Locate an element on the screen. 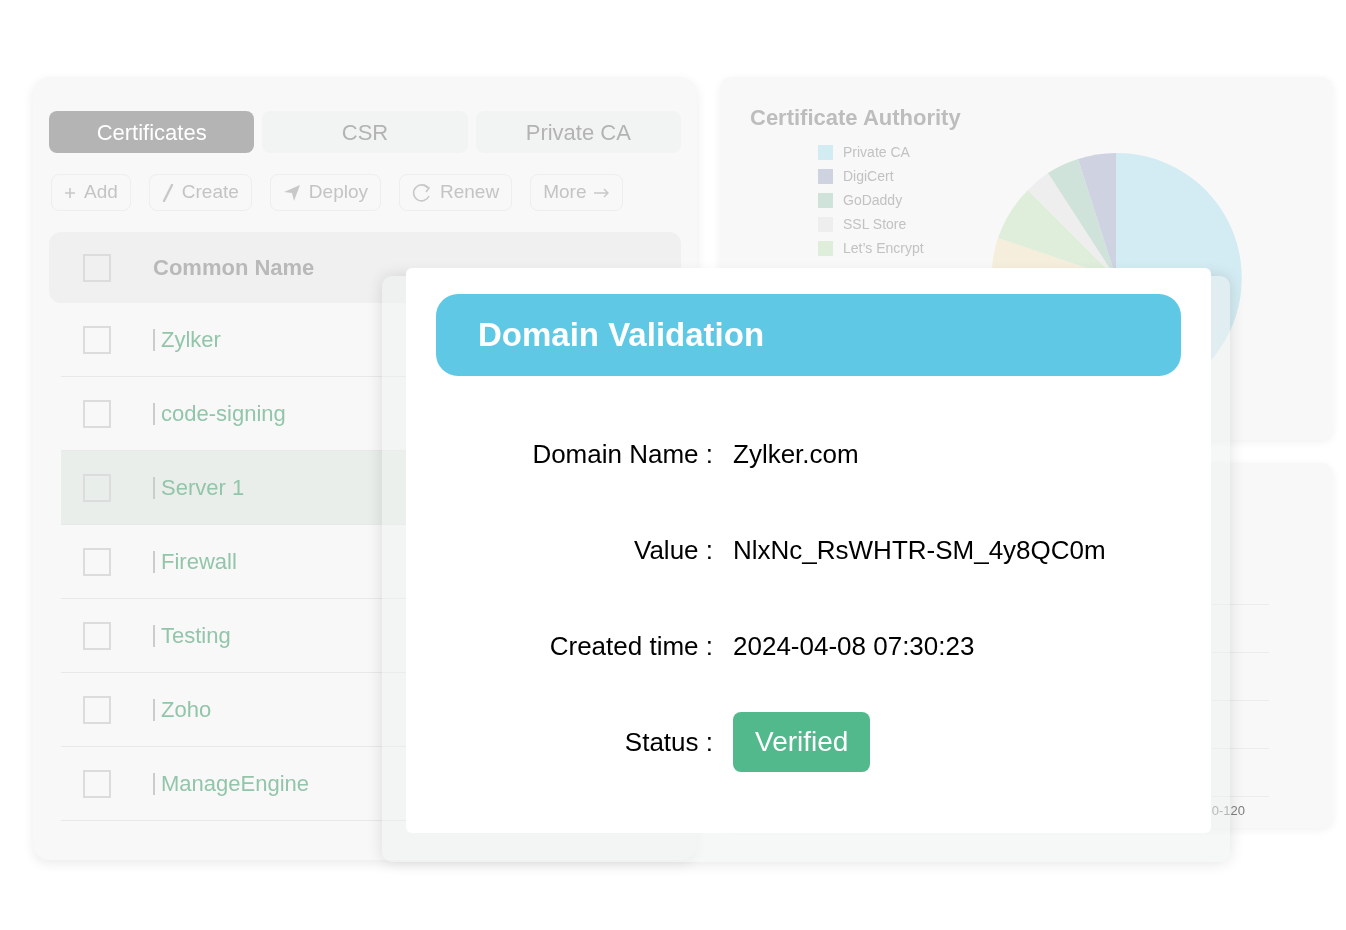 This screenshot has width=1346, height=930. field-value: NlxNc_RsWHTR-SM_4y8QC0m is located at coordinates (919, 550).